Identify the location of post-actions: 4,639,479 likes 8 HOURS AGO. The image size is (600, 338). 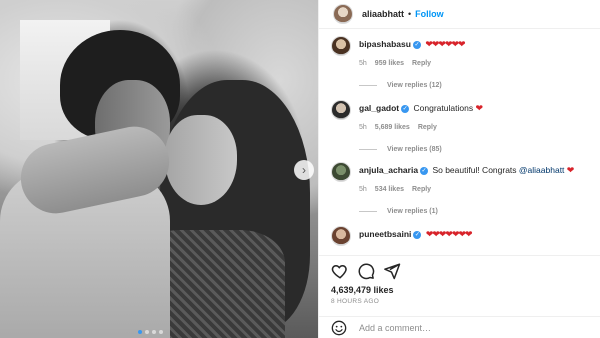
(459, 280).